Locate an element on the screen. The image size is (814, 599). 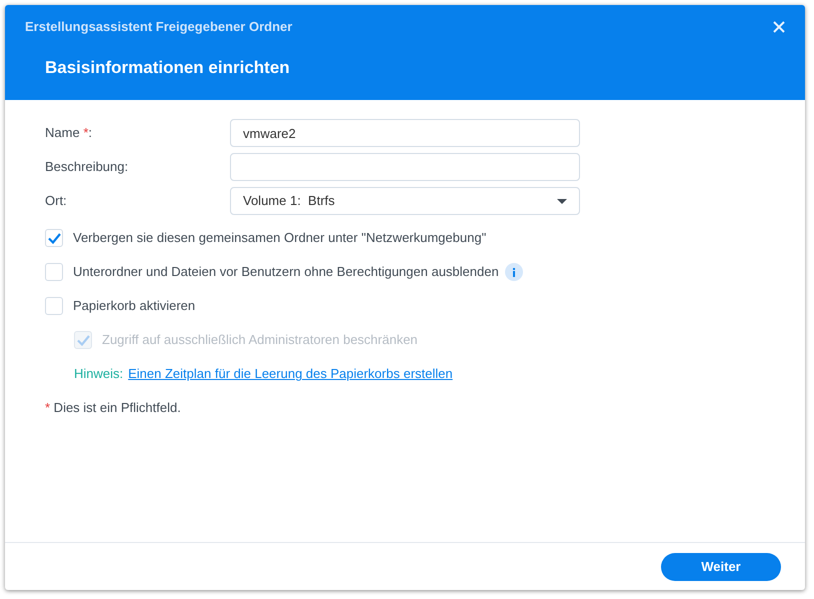
input-field is located at coordinates (405, 167).